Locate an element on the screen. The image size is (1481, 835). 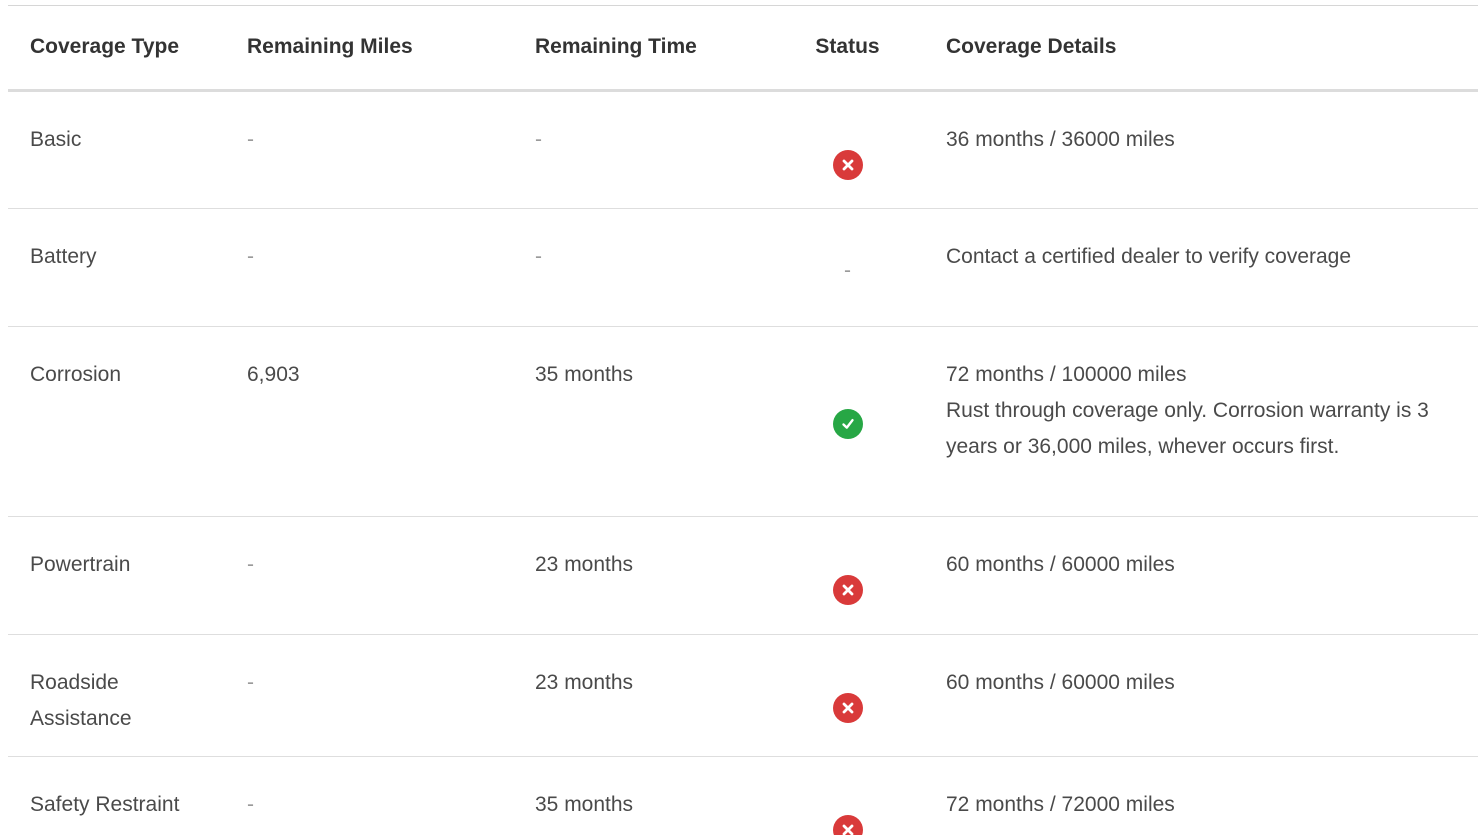
cell-coverage-type: Corrosion is located at coordinates (116, 421).